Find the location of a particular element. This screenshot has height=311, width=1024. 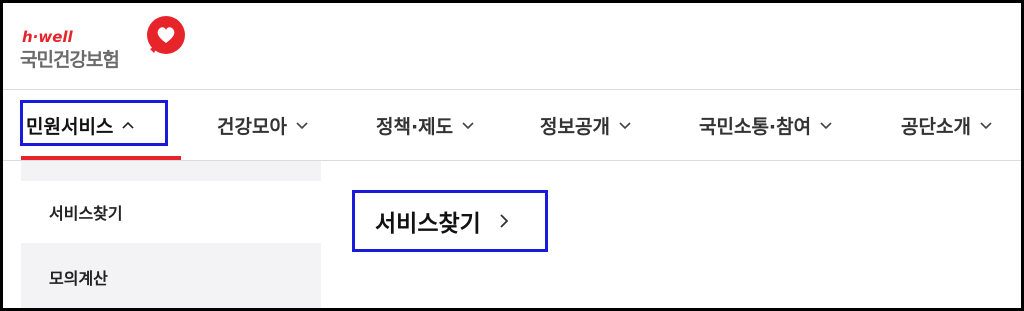

site-logo: h·well 국민건강보험 is located at coordinates (105, 45).